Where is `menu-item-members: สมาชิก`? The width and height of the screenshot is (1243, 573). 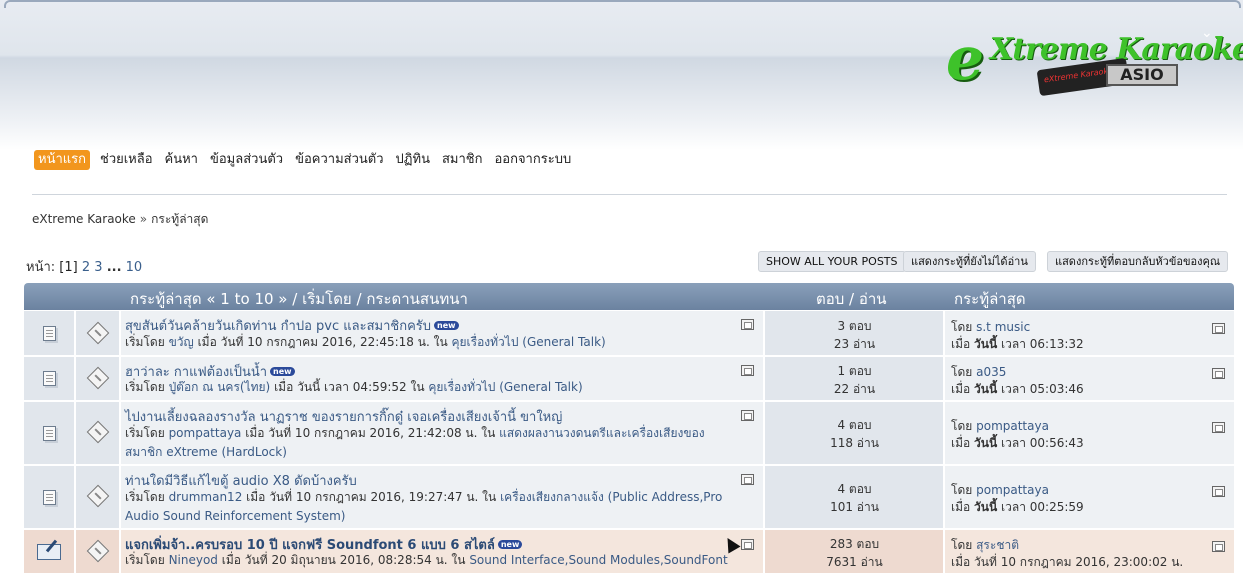
menu-item-members: สมาชิก is located at coordinates (462, 160).